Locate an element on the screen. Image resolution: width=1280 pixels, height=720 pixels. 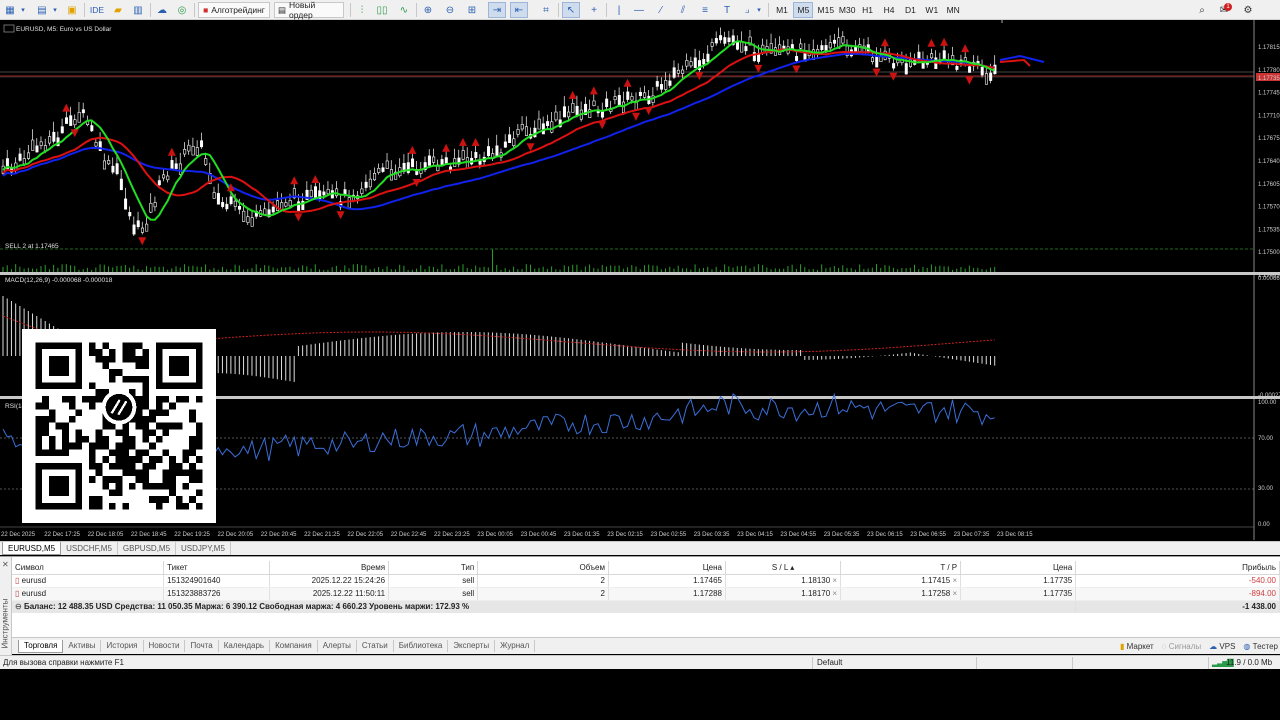
tab-calendar: Календарь is located at coordinates (245, 646).